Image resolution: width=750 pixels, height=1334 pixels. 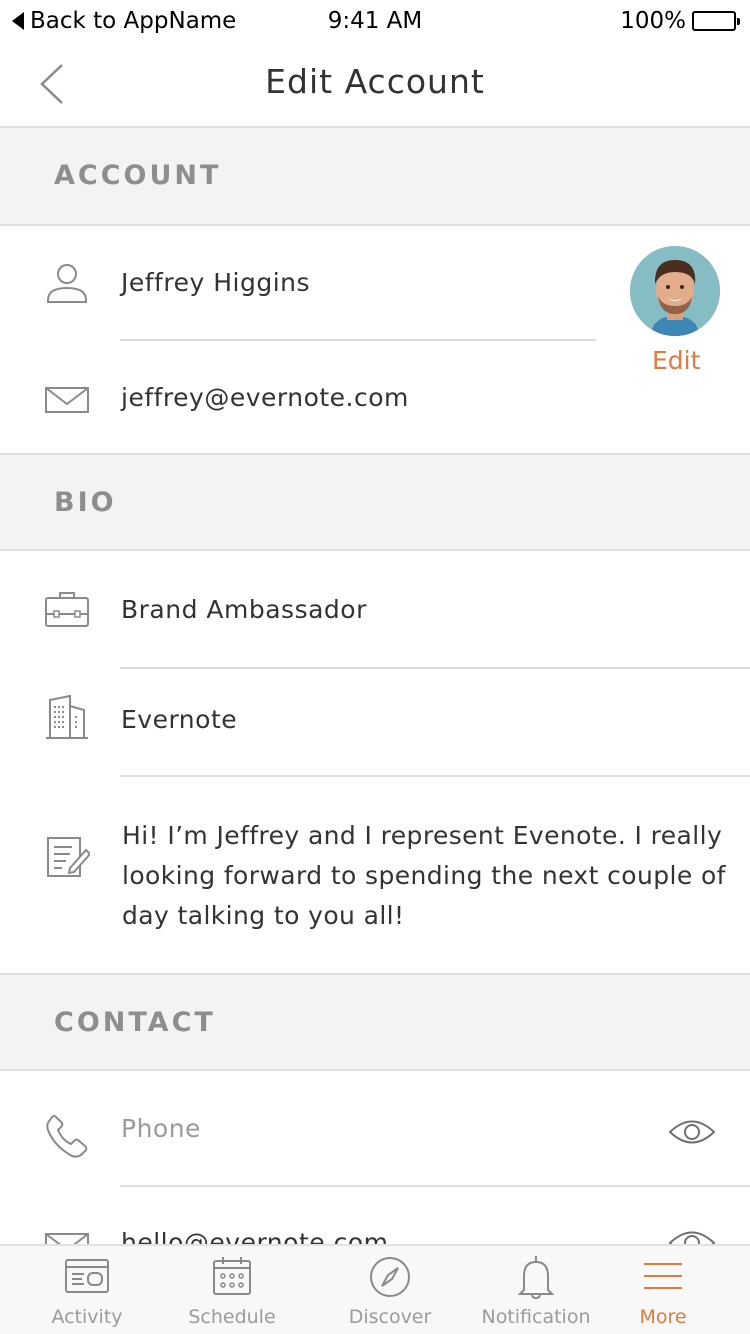 I want to click on avatar-edit-link: Edit, so click(x=676, y=360).